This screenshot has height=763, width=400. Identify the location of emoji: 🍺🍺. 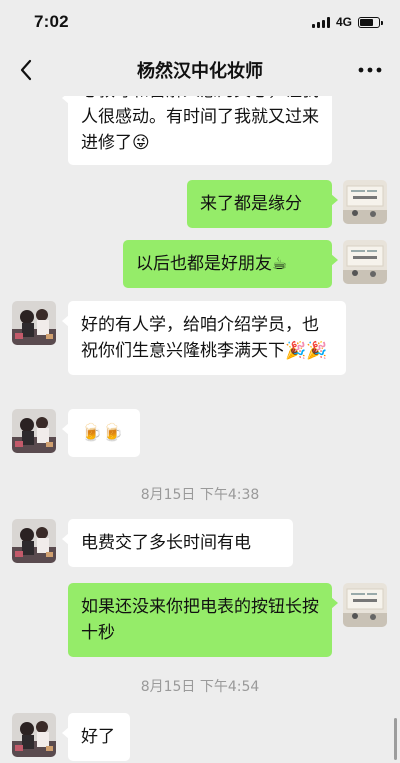
(102, 433).